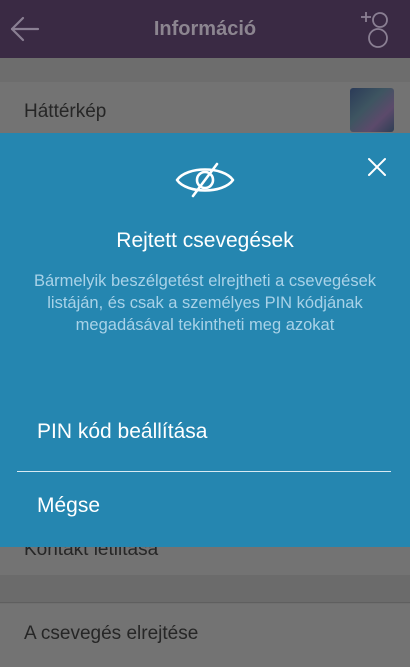 The image size is (410, 667). I want to click on block-contact-row: Kontakt letiltása, so click(205, 561).